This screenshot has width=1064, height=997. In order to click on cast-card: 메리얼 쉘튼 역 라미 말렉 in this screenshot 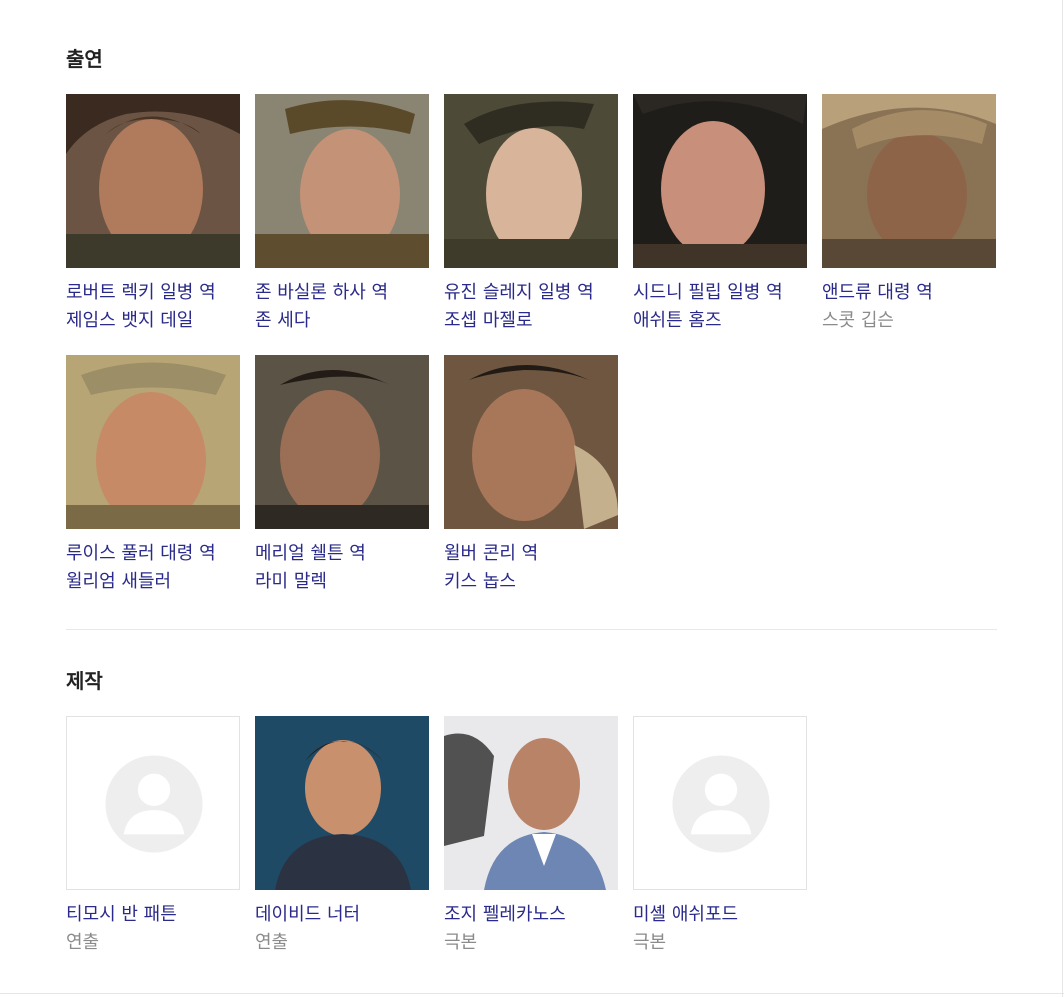, I will do `click(342, 475)`.